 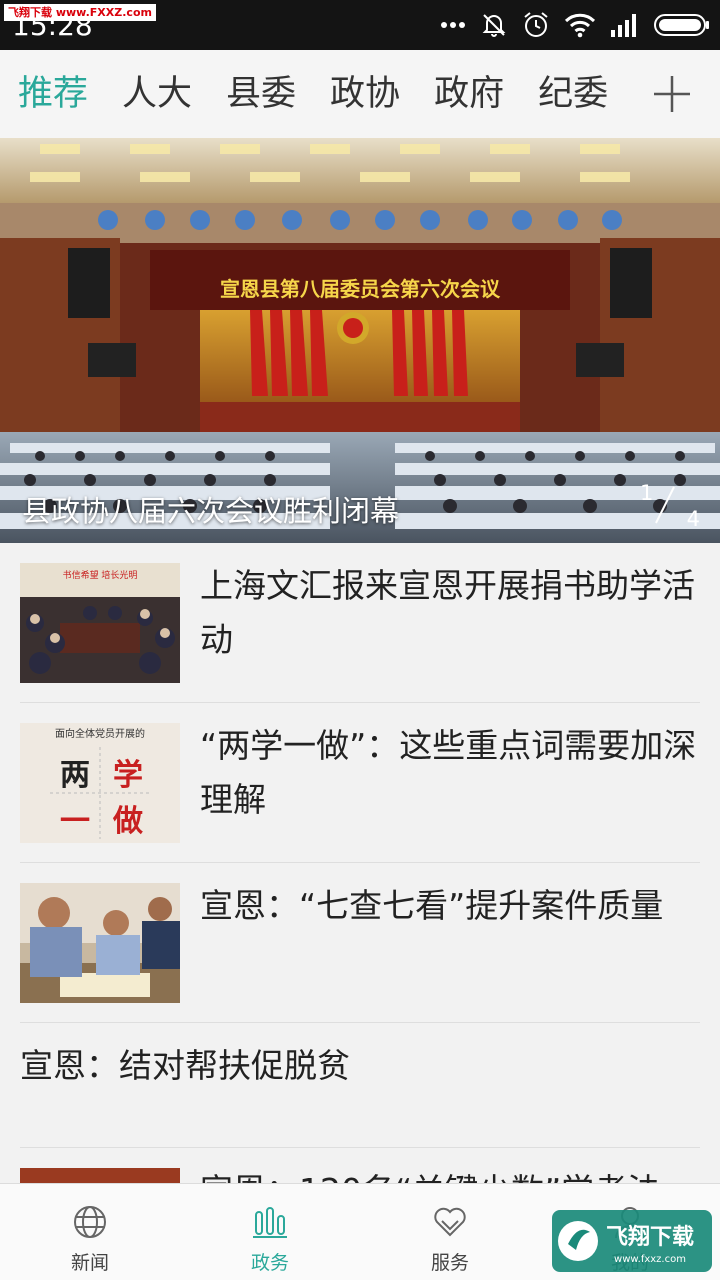 What do you see at coordinates (128, 775) in the screenshot?
I see `thumb-char-2: 学` at bounding box center [128, 775].